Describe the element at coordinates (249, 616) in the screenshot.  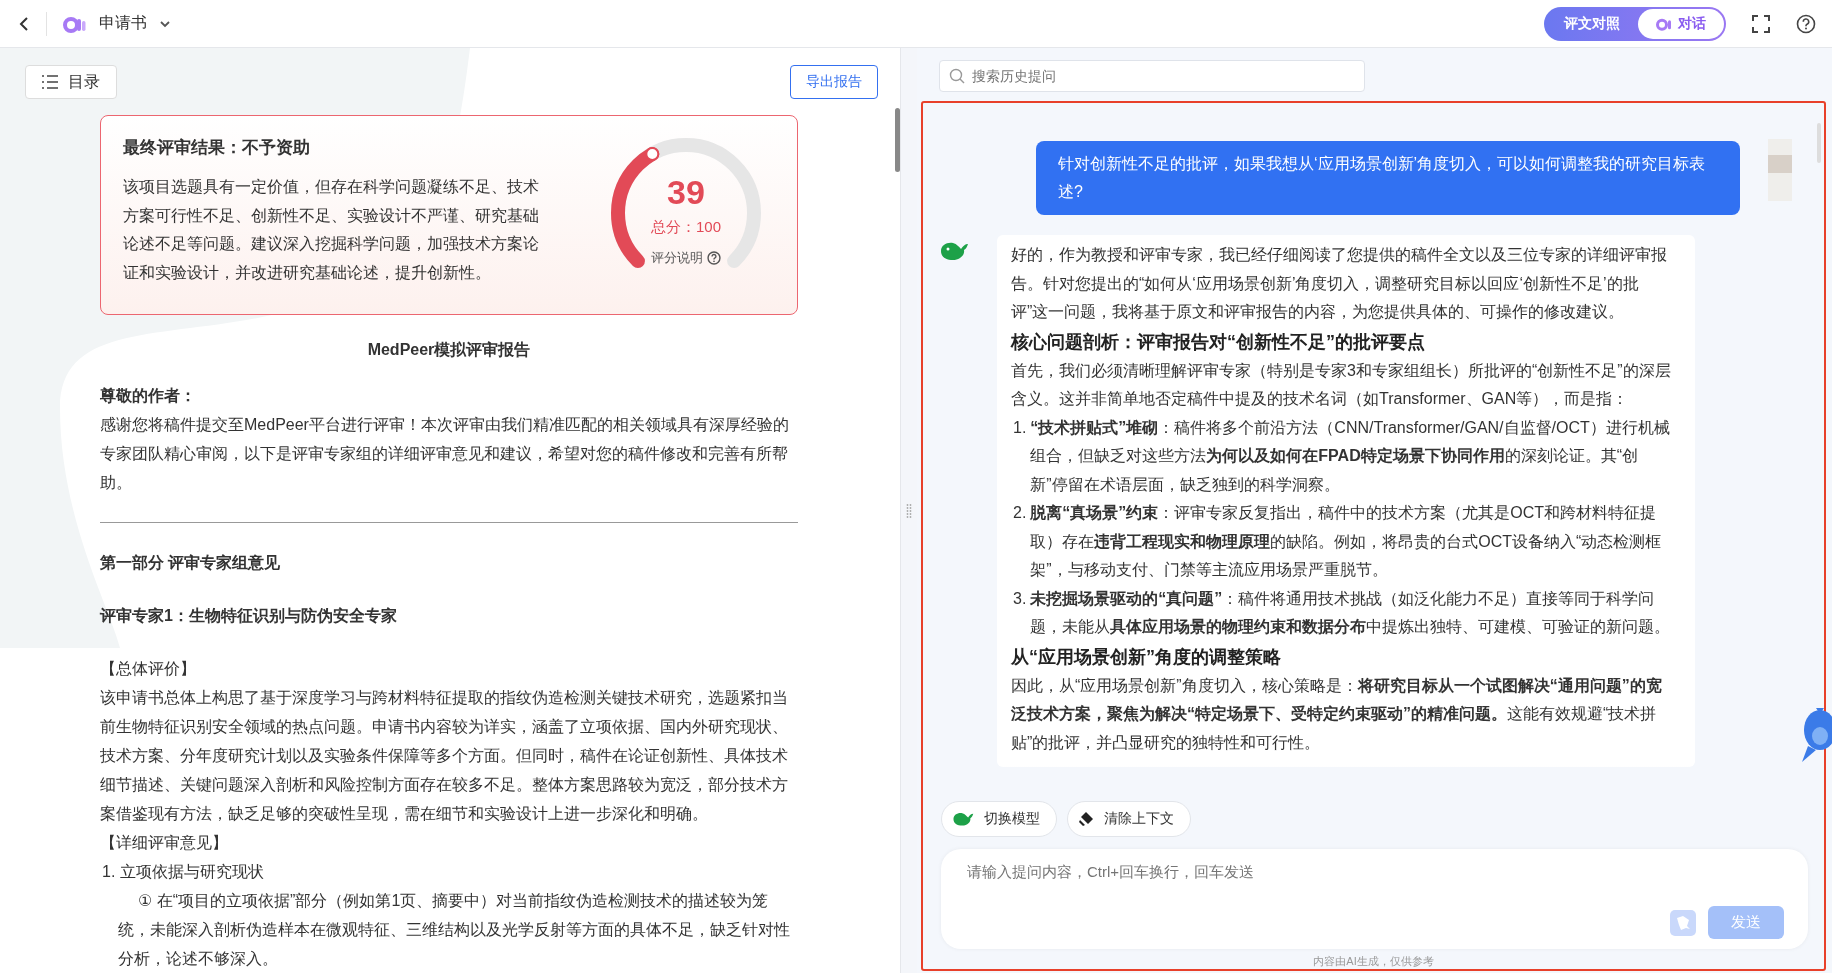
I see `section-heading: 评审专家1：生物特征识别与防伪安全专家` at that location.